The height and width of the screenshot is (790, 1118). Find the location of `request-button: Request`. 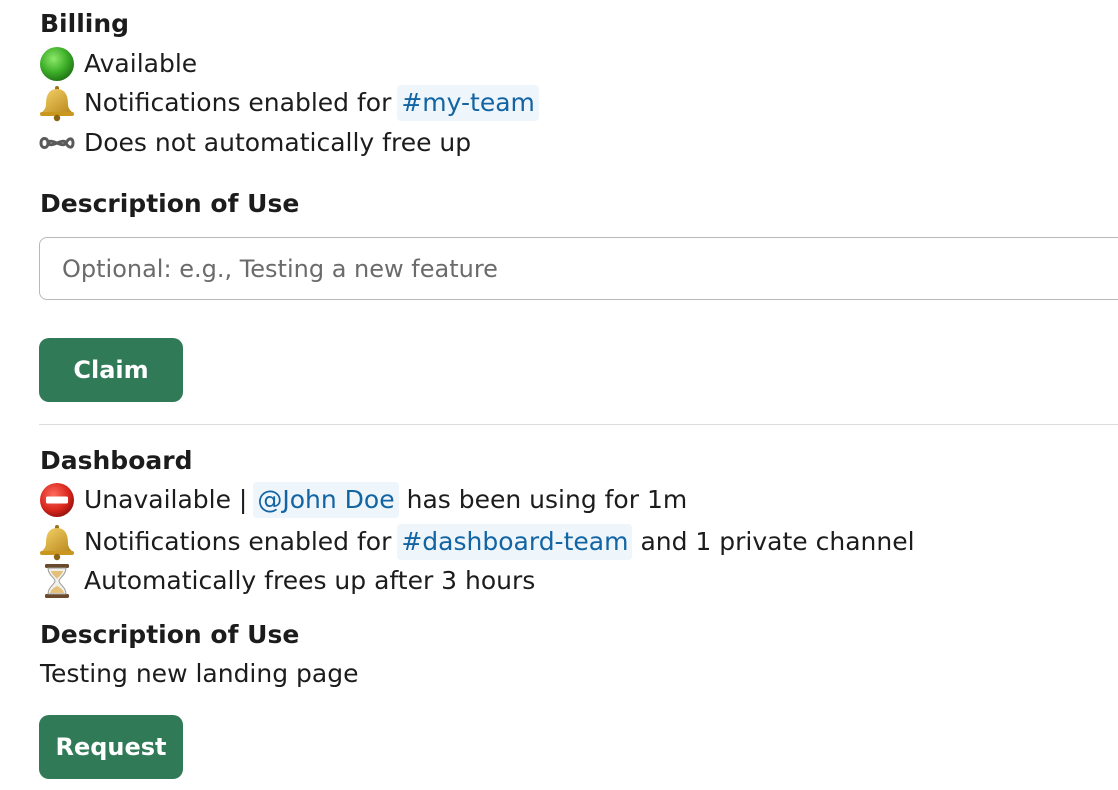

request-button: Request is located at coordinates (111, 747).